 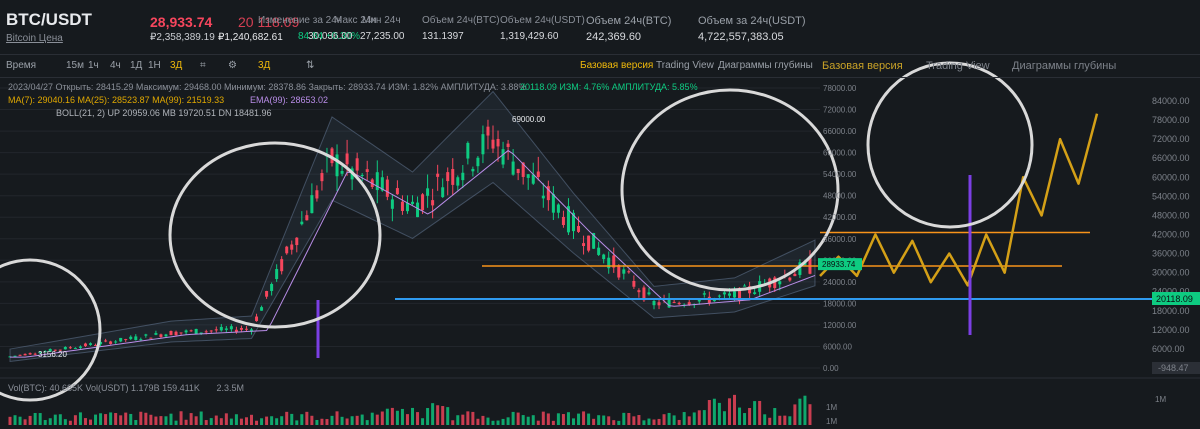 I want to click on stat-value-1: 30,036.00, so click(x=330, y=36).